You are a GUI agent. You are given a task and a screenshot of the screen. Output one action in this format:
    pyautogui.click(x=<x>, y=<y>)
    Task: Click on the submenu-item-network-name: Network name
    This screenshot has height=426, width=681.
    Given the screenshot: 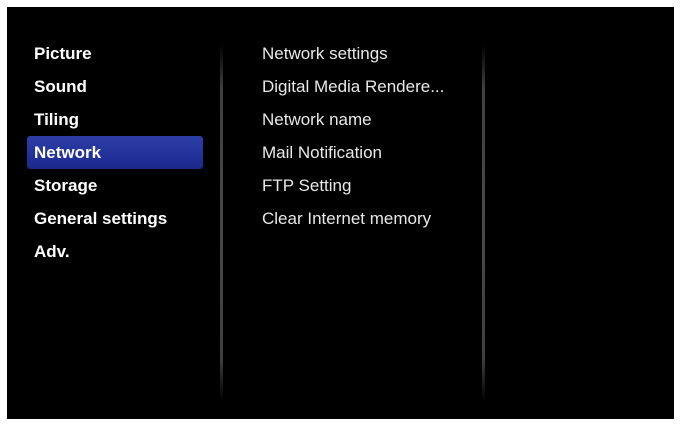 What is the action you would take?
    pyautogui.click(x=367, y=119)
    